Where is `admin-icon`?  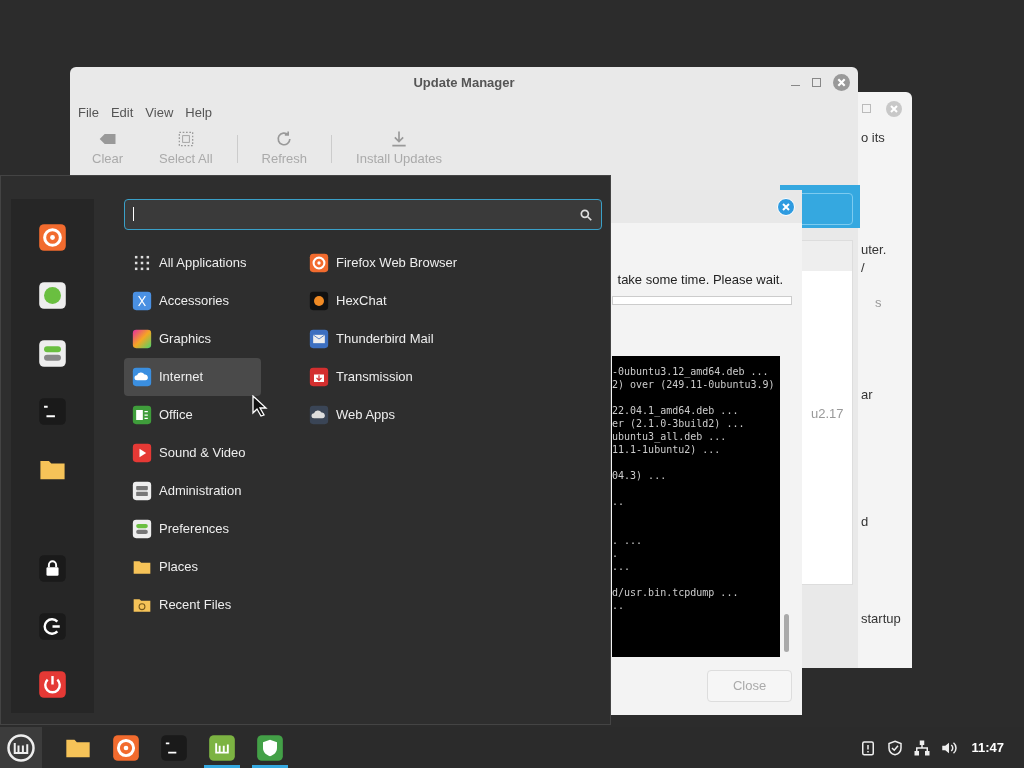 admin-icon is located at coordinates (142, 491).